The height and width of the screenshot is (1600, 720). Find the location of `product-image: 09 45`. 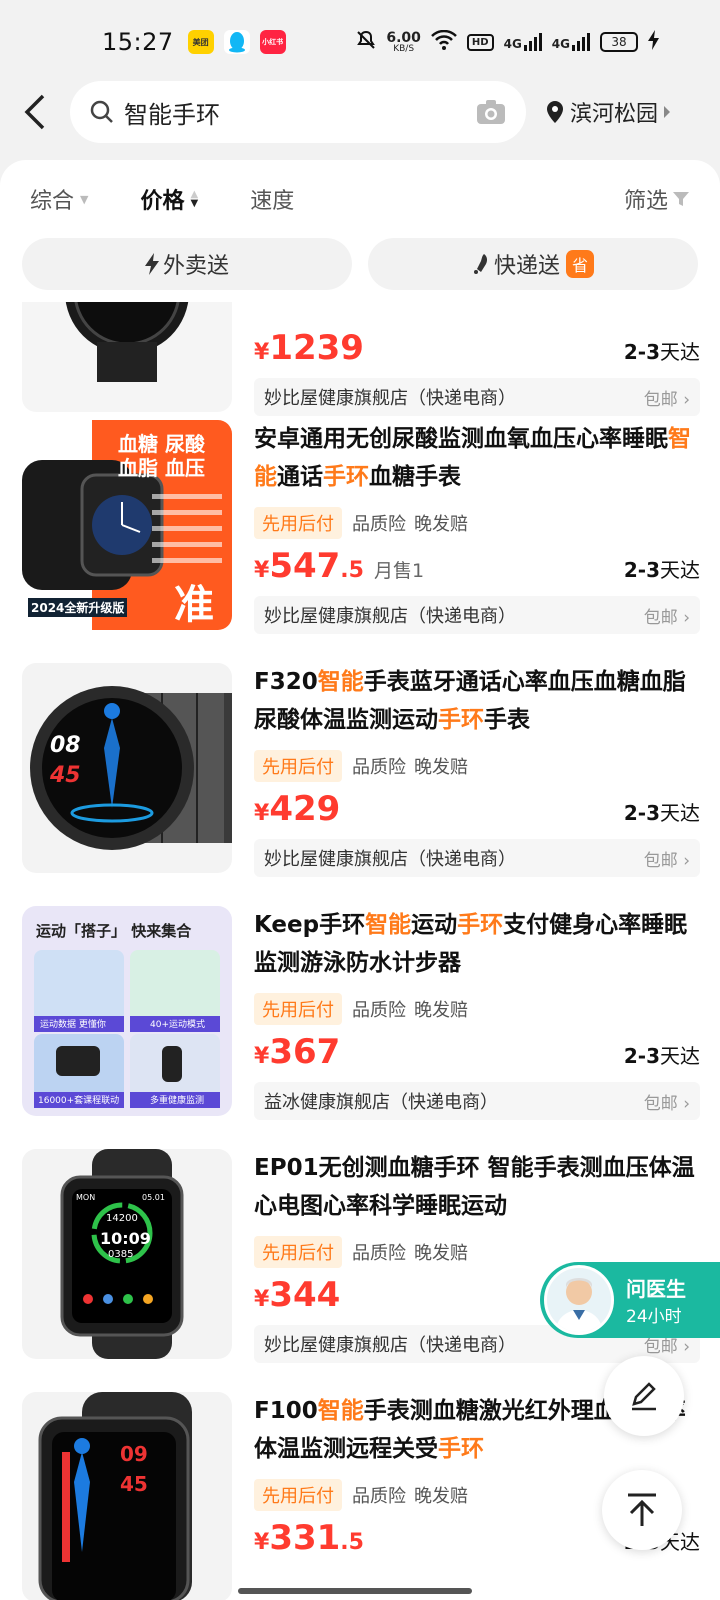

product-image: 09 45 is located at coordinates (127, 1496).